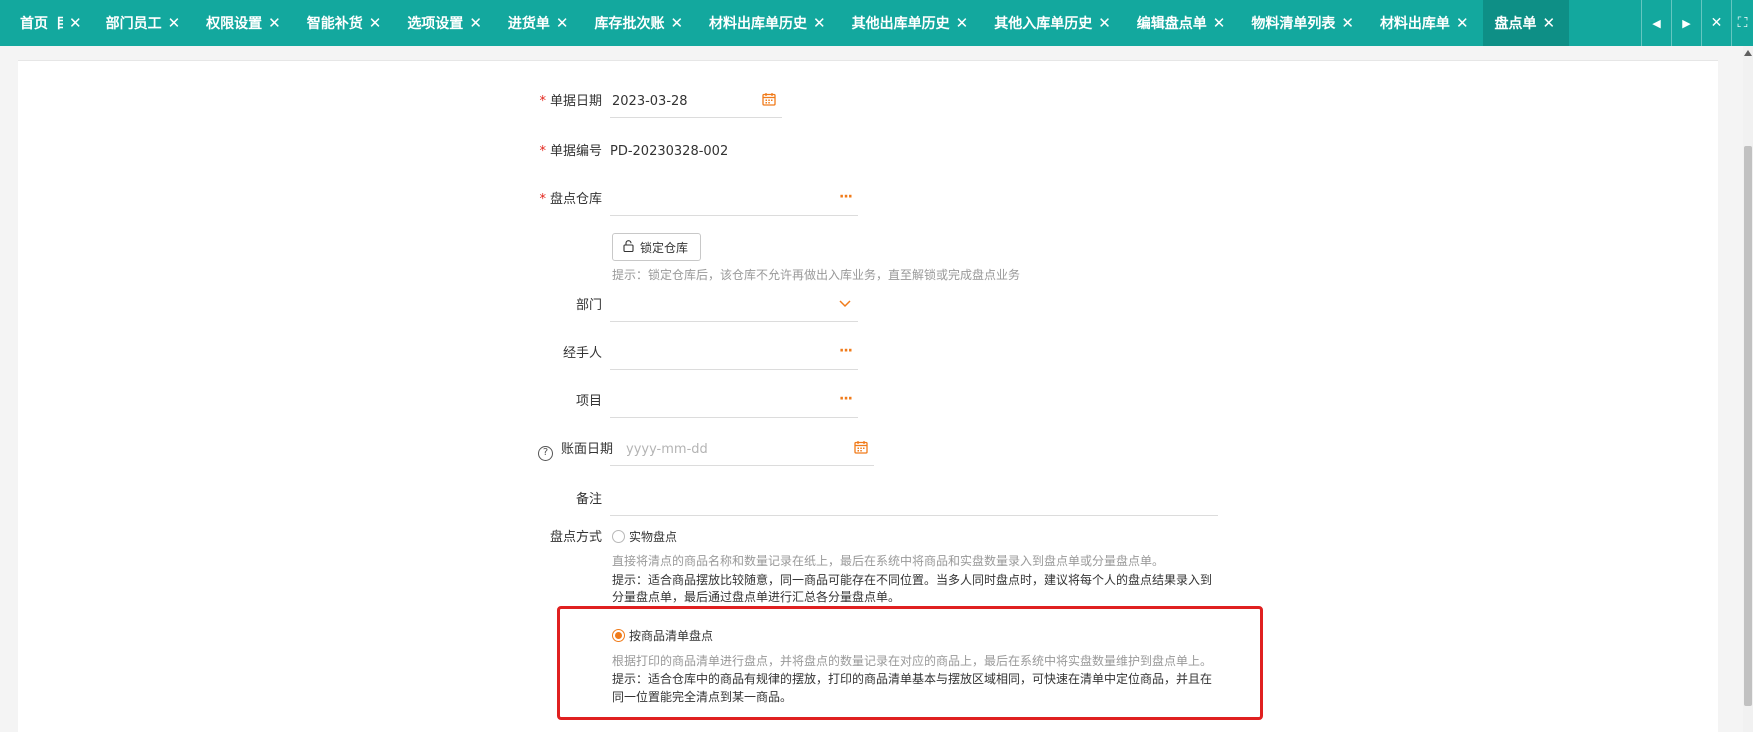  Describe the element at coordinates (696, 105) in the screenshot. I see `doc-date-input: 2023-03-28` at that location.